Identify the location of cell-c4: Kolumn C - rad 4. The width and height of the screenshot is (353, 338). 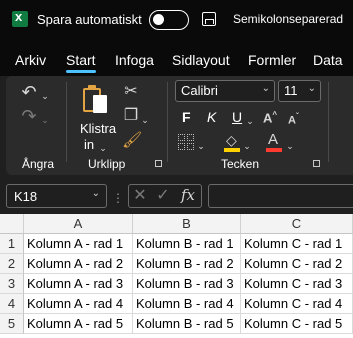
(297, 304).